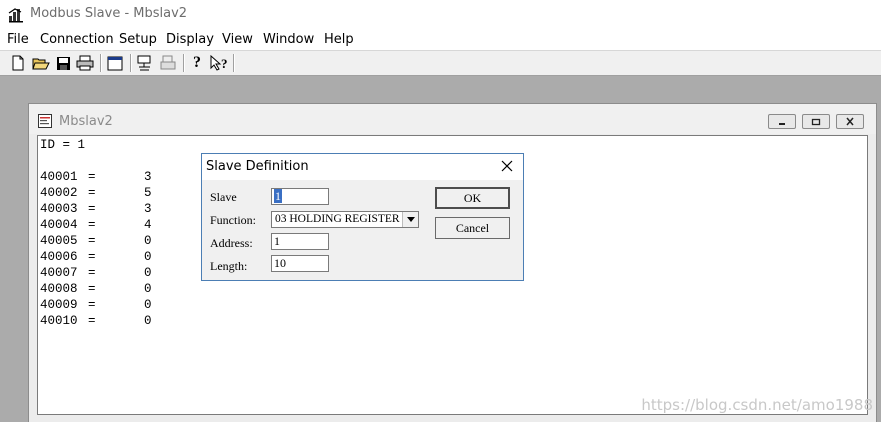 This screenshot has width=881, height=422. I want to click on print-icon, so click(85, 63).